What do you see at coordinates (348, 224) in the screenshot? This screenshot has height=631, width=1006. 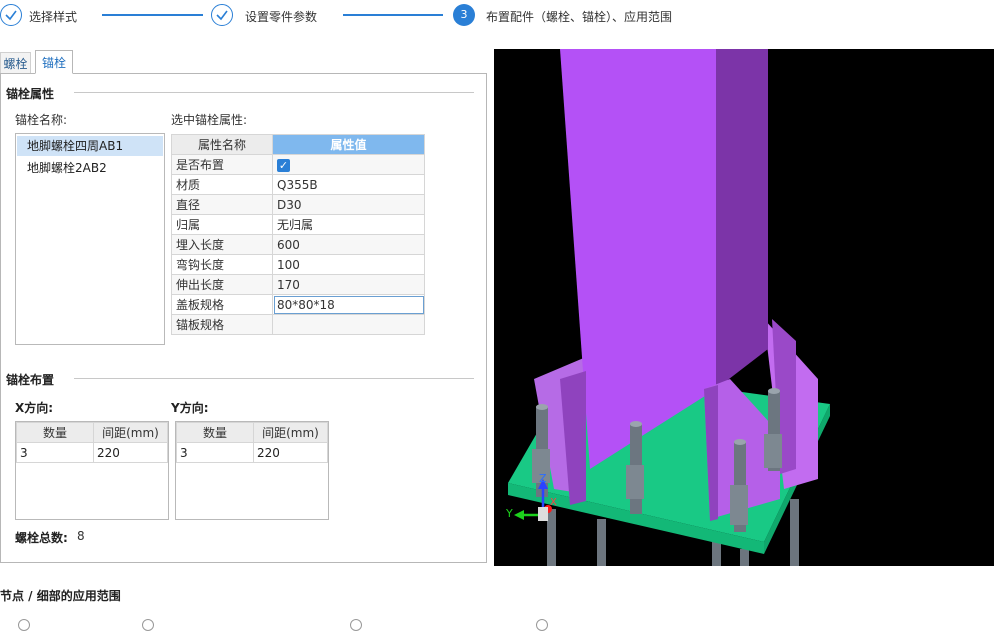 I see `property-value: 无归属` at bounding box center [348, 224].